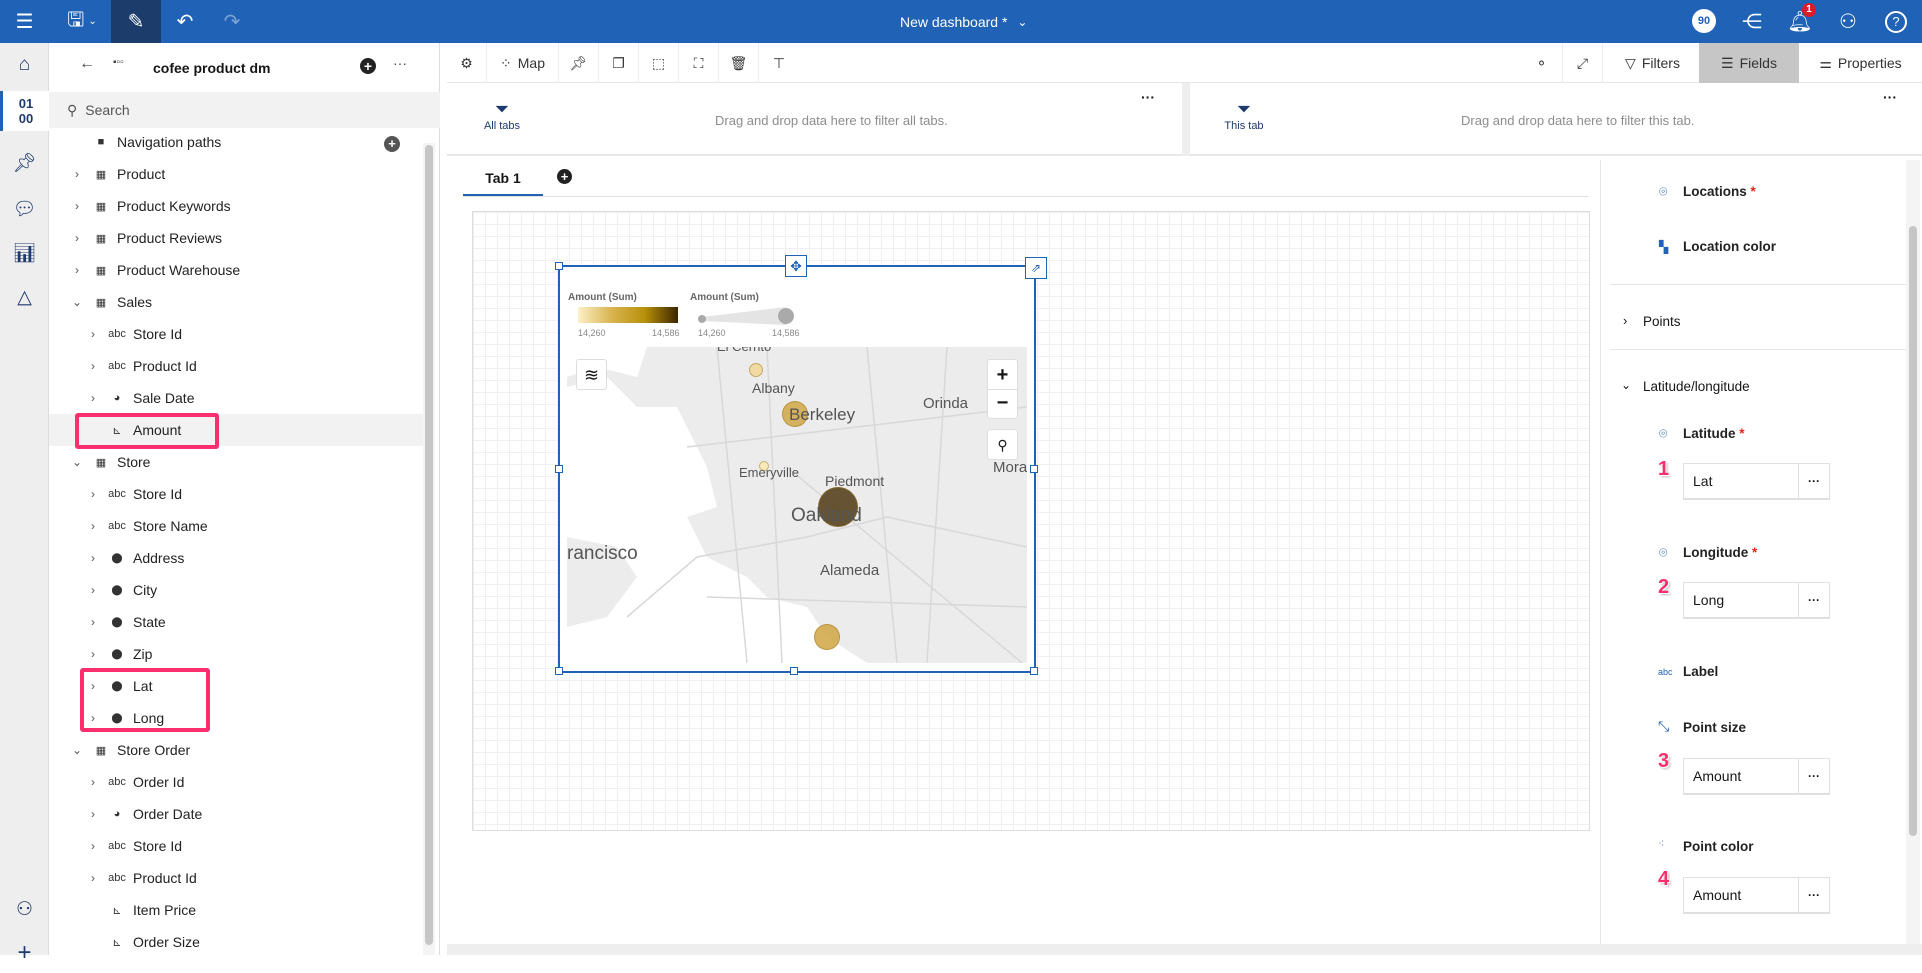 The width and height of the screenshot is (1922, 973). What do you see at coordinates (24, 111) in the screenshot?
I see `data-icon: 01 00` at bounding box center [24, 111].